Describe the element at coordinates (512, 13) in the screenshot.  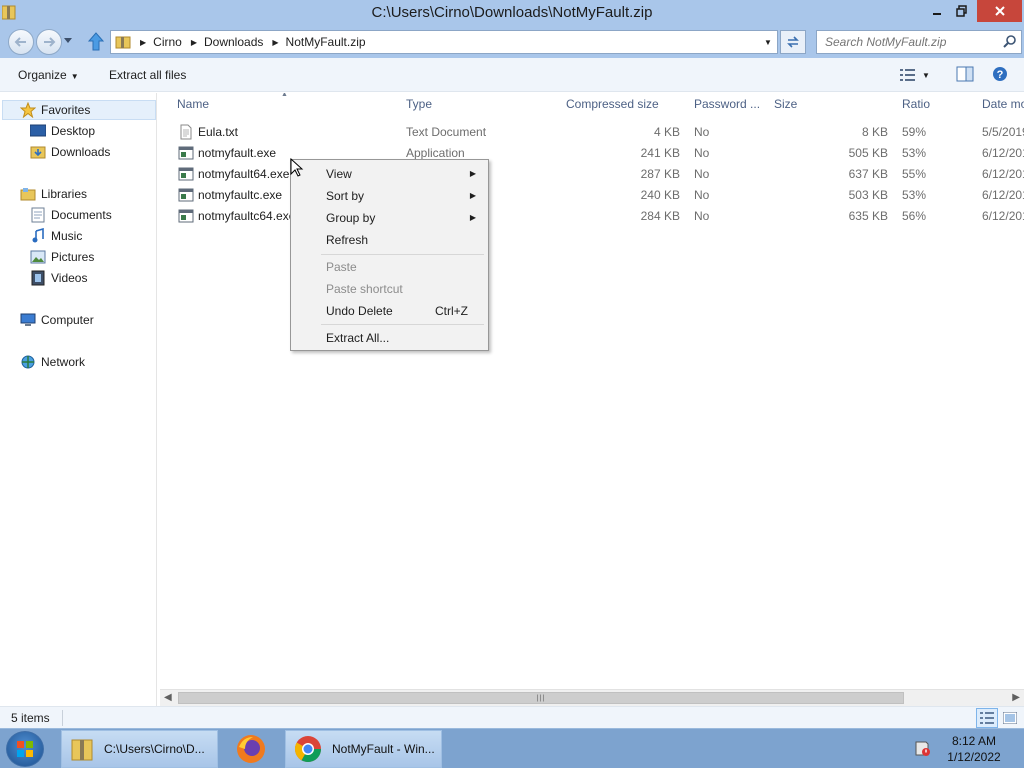
I see `title-bar: C:\Users\Cirno\Downloads\NotMyFault.zip` at that location.